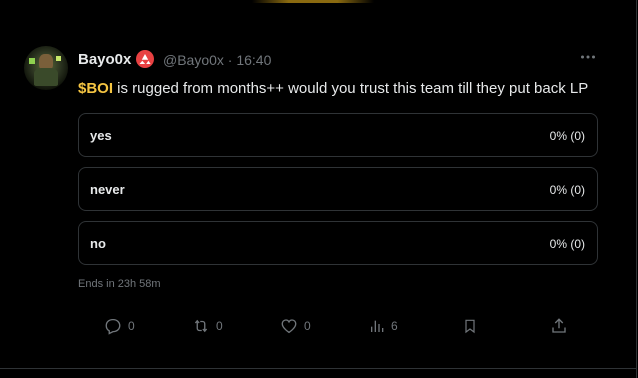  I want to click on avalanche-badge-icon, so click(145, 59).